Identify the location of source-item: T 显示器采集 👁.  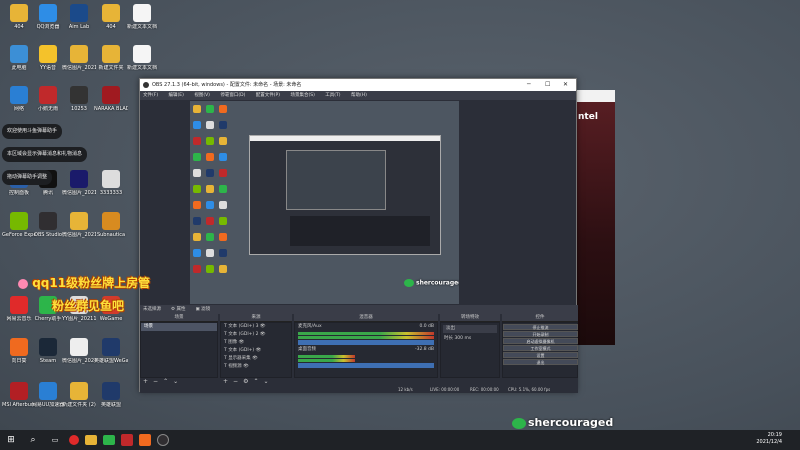
(256, 359).